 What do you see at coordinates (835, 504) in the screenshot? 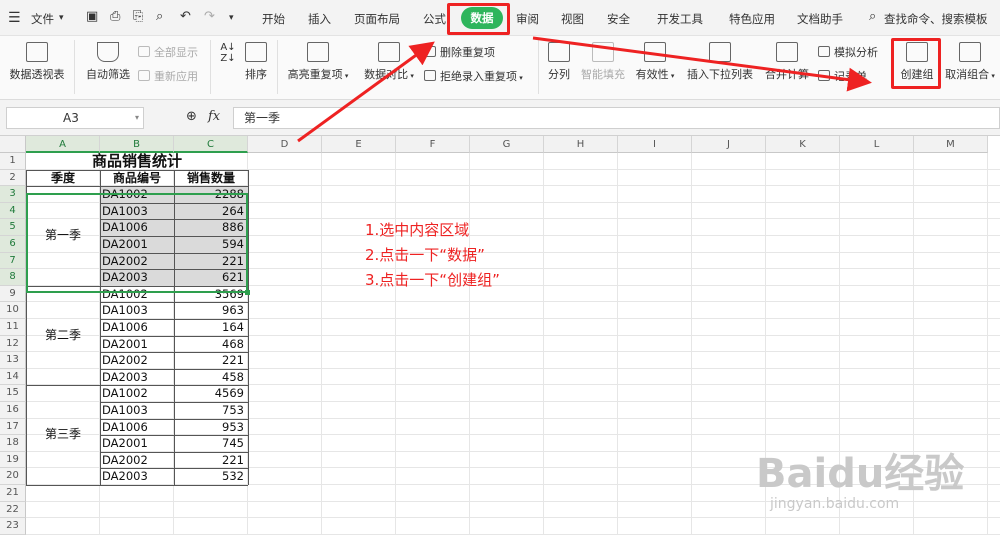
I see `watermark-url: jingyan.baidu.com` at bounding box center [835, 504].